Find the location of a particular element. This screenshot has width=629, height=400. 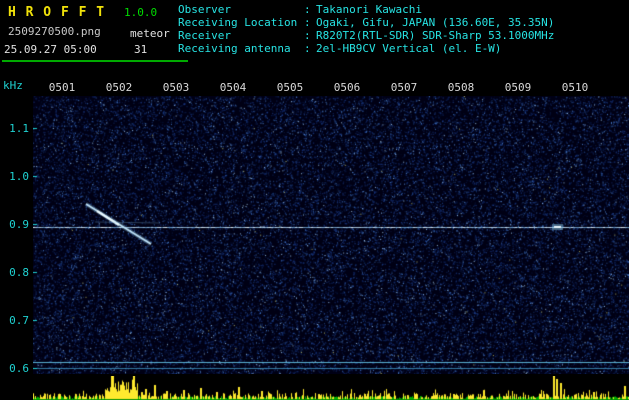

x-tick-0502: 0502 is located at coordinates (119, 87).